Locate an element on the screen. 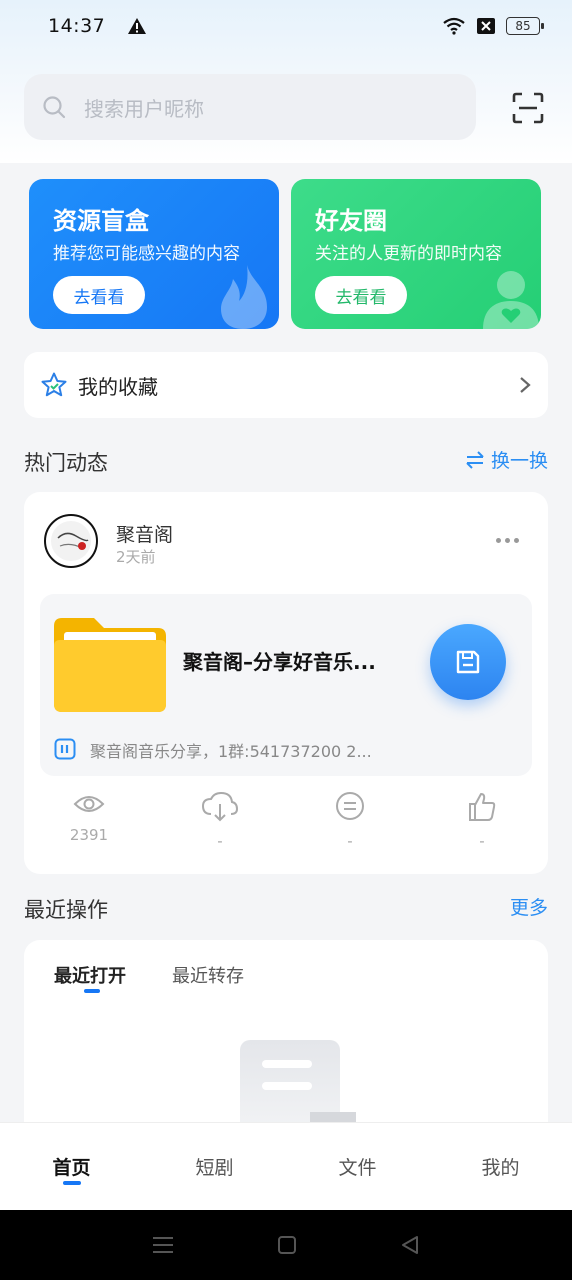 The width and height of the screenshot is (572, 1280). star-icon is located at coordinates (54, 384).